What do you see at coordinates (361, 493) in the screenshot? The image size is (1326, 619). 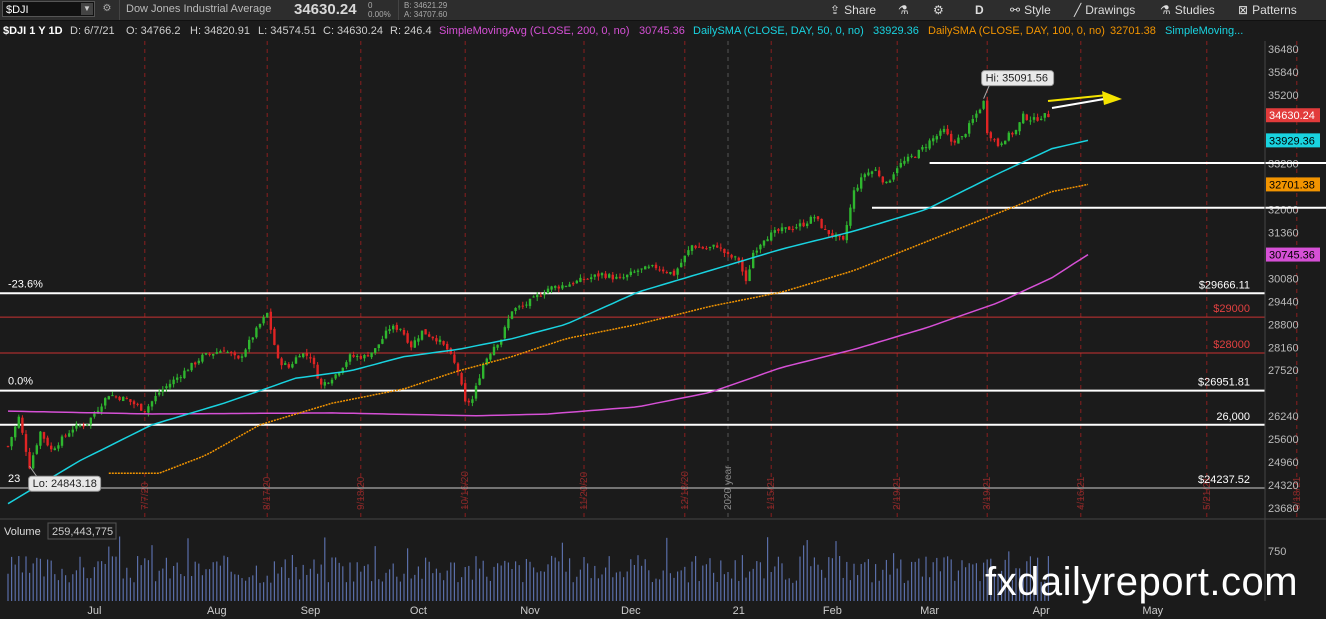 I see `date-label: 9/18/20` at bounding box center [361, 493].